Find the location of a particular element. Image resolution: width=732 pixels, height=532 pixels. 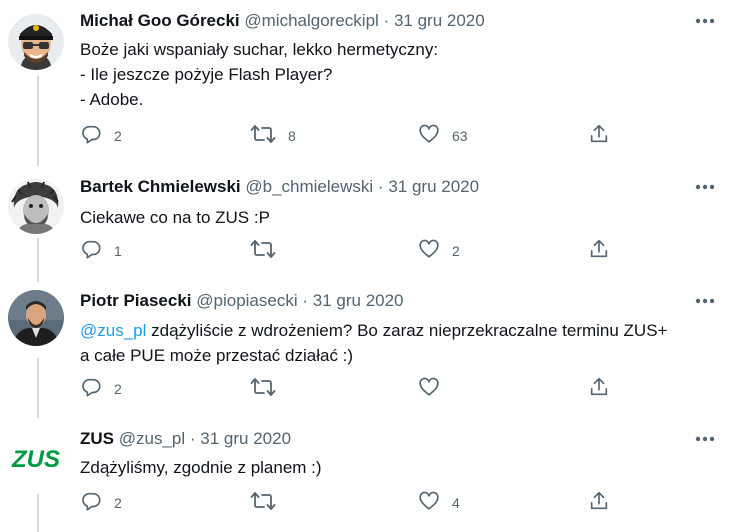

like-button: 63 is located at coordinates (443, 136).